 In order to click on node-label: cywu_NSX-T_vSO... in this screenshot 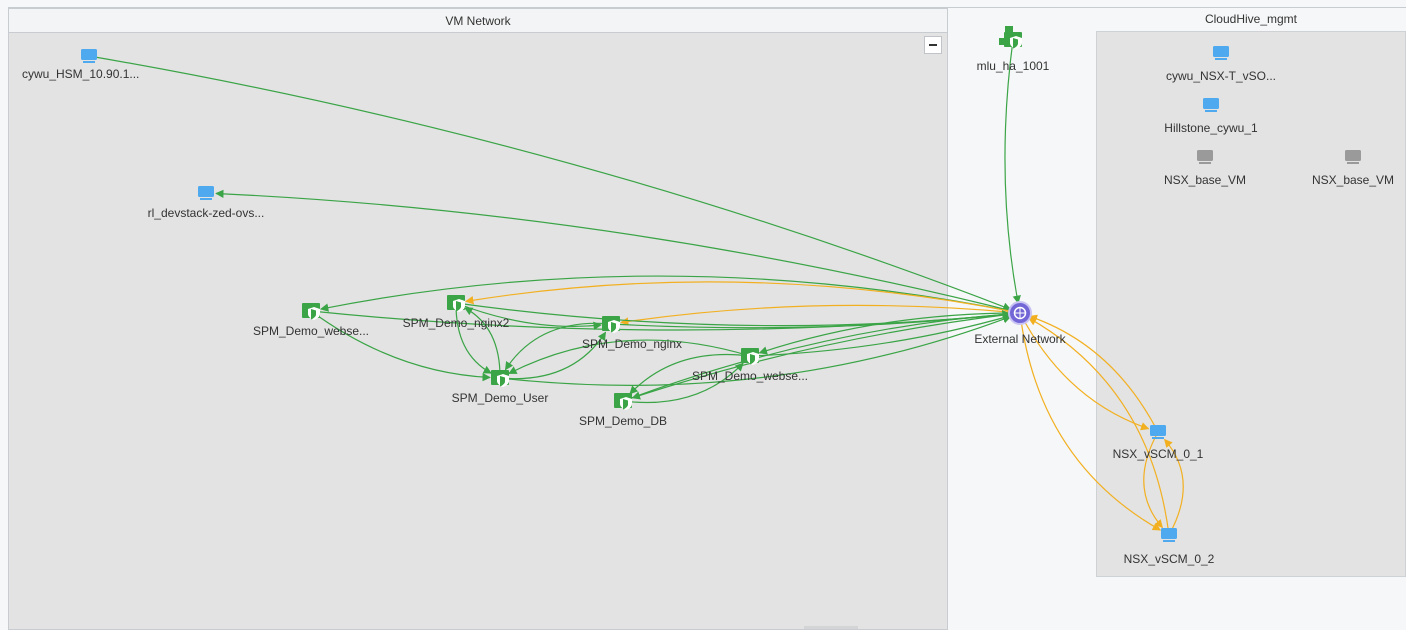, I will do `click(1221, 76)`.